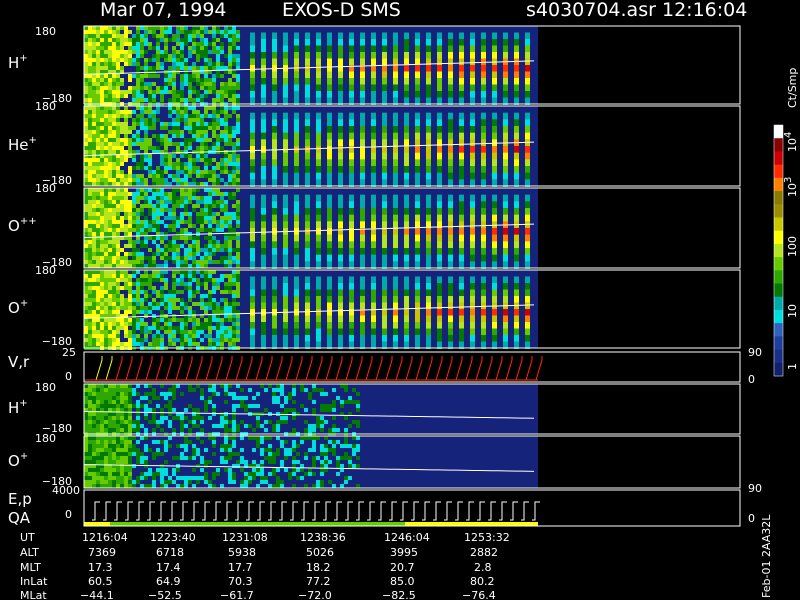 The width and height of the screenshot is (800, 600). Describe the element at coordinates (68, 514) in the screenshot. I see `ytick-ep-bottom: 0` at that location.